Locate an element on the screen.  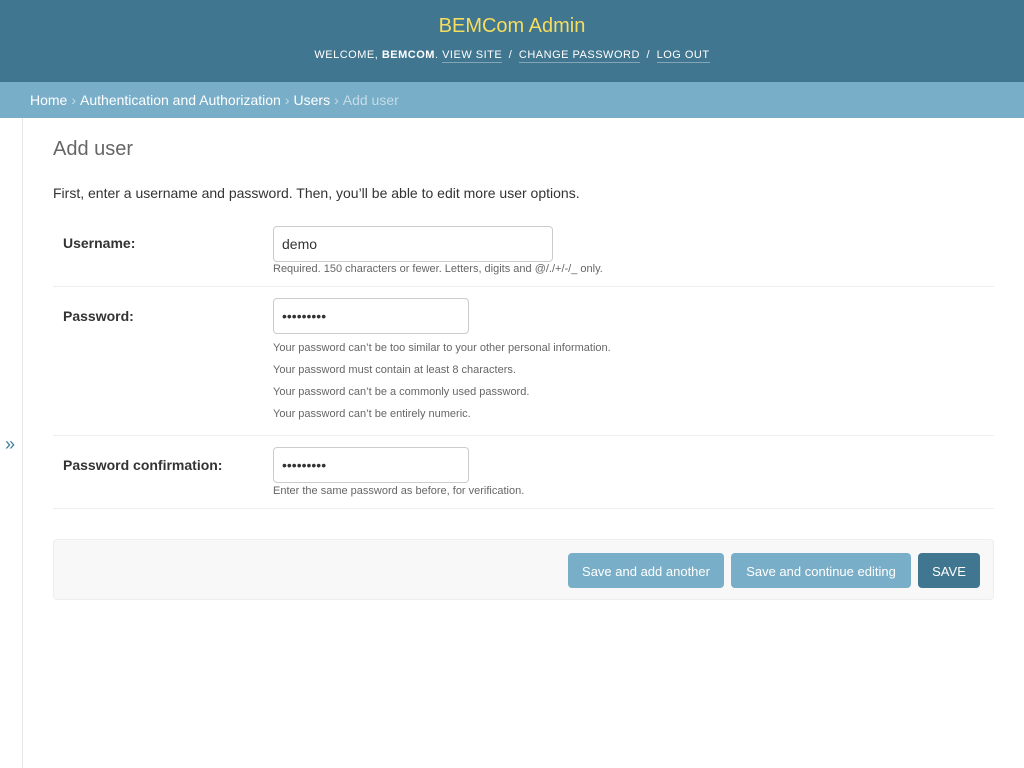
username-input: demo is located at coordinates (413, 244).